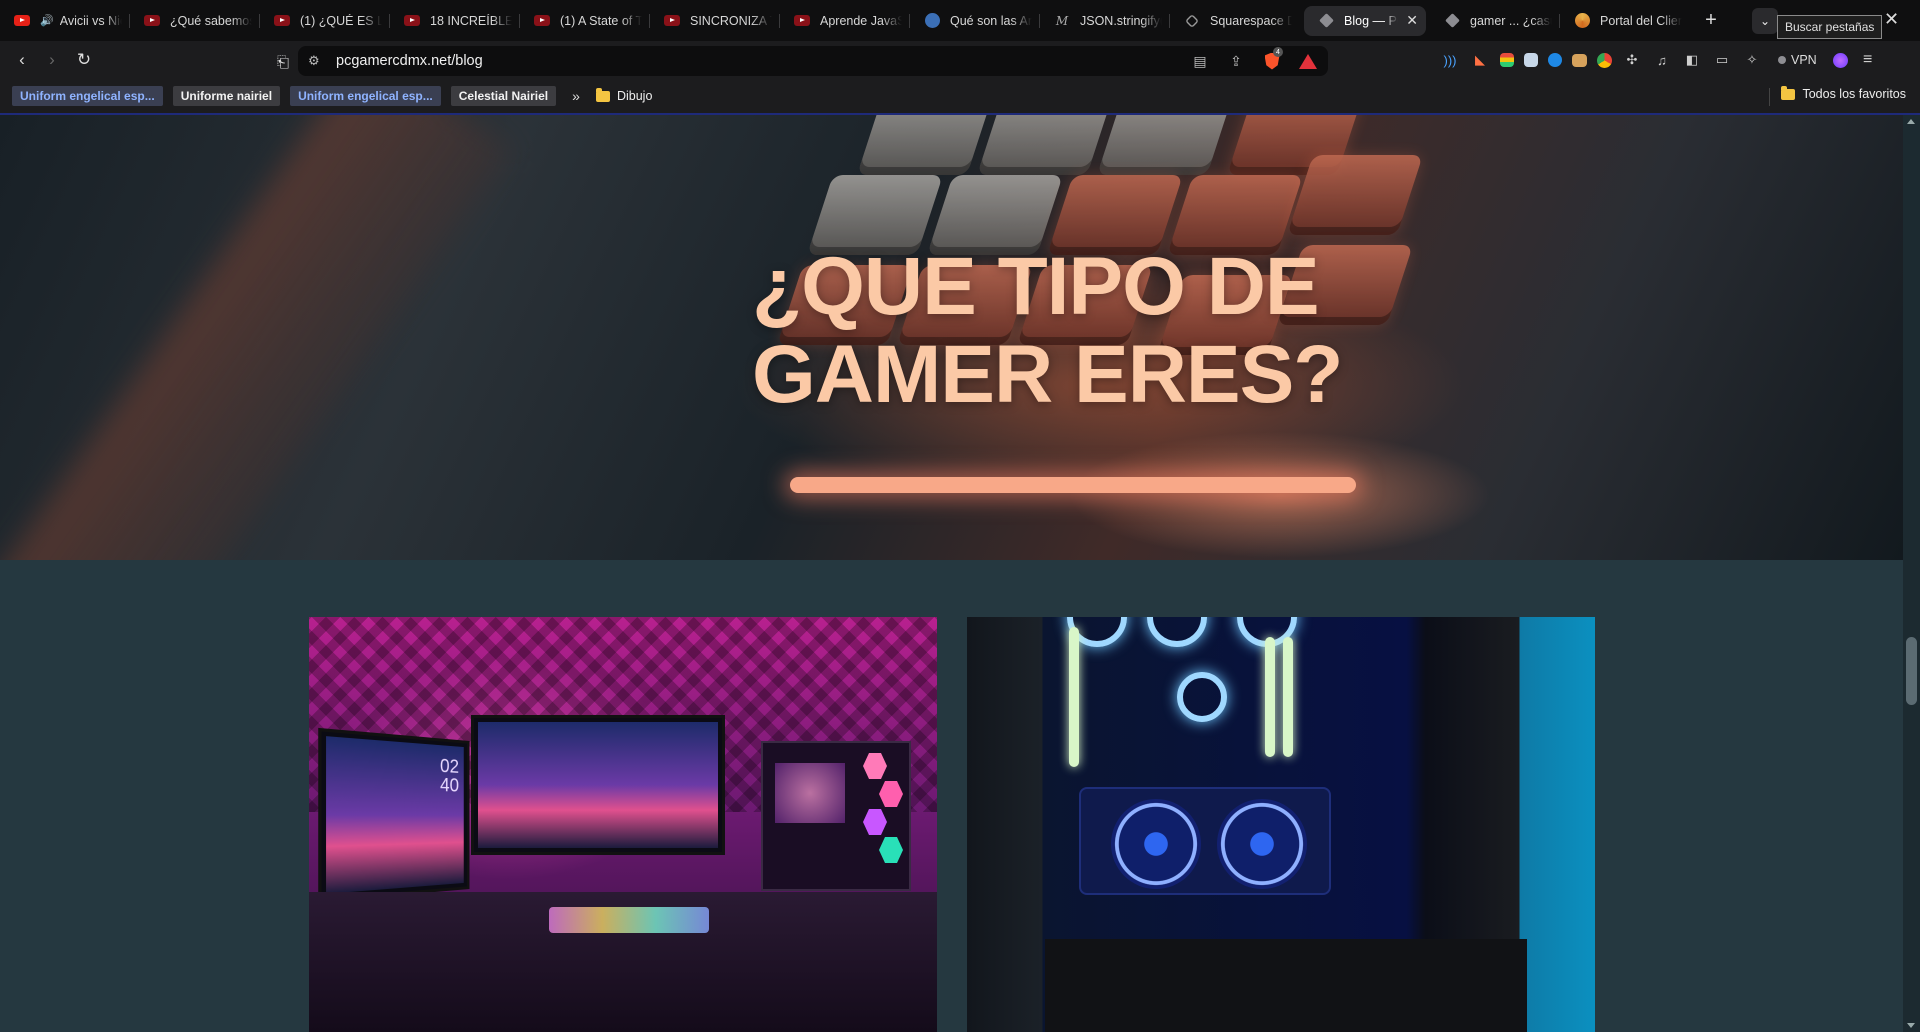  I want to click on extensions-row: ))) ◣ ✣ ♫ ◧ ▭ ✧ VPN ≡, so click(1659, 60).